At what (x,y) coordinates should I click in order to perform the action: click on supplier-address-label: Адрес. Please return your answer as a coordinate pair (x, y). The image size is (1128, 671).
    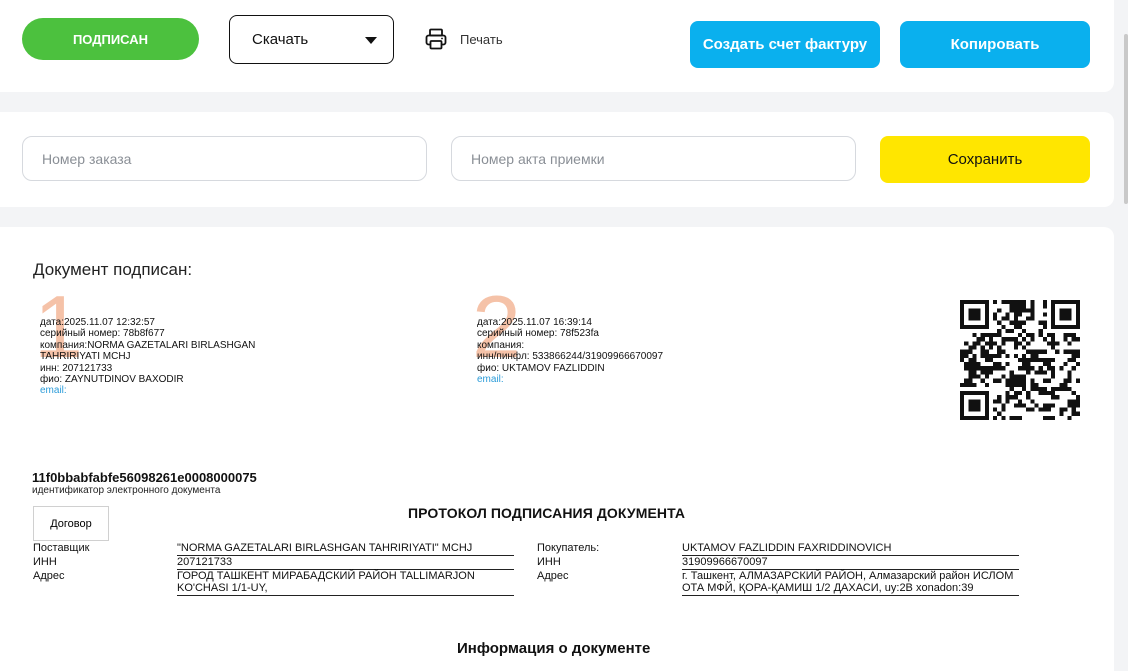
    Looking at the image, I should click on (49, 576).